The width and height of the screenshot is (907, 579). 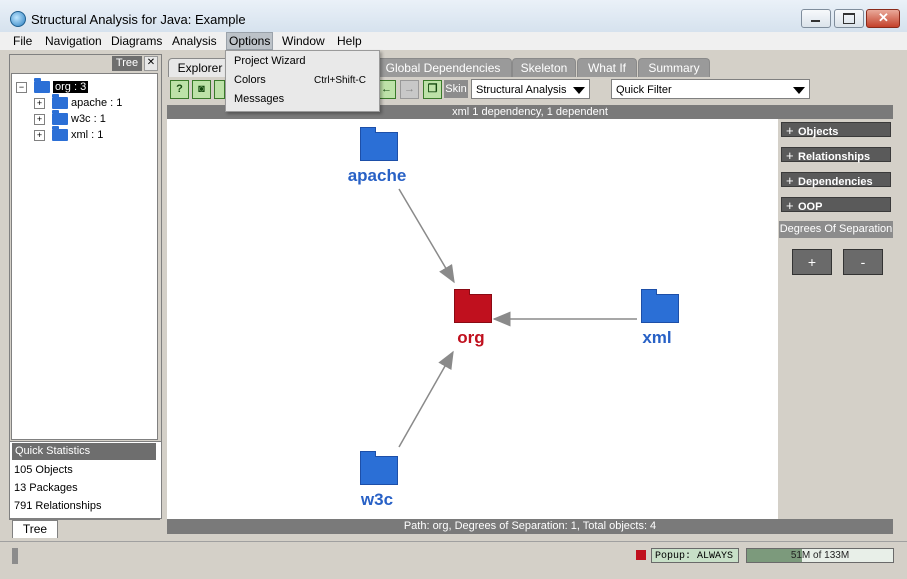 I want to click on close-icon: ✕, so click(x=883, y=17).